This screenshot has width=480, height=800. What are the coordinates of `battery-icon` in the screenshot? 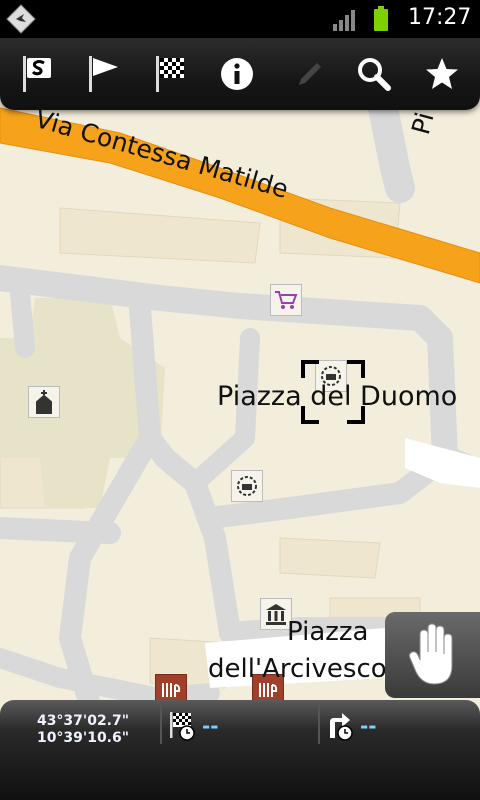 It's located at (381, 18).